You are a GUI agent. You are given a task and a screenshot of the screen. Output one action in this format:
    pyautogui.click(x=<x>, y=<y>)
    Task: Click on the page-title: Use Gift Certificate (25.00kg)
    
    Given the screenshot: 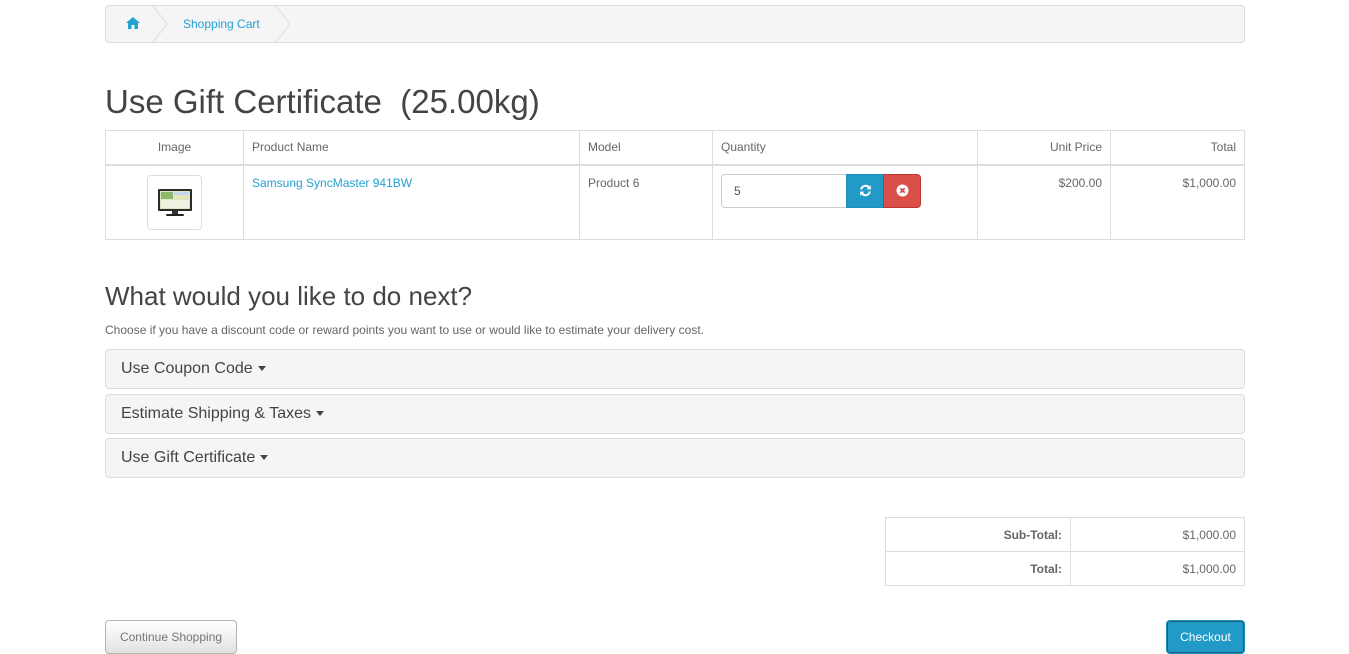 What is the action you would take?
    pyautogui.click(x=322, y=102)
    